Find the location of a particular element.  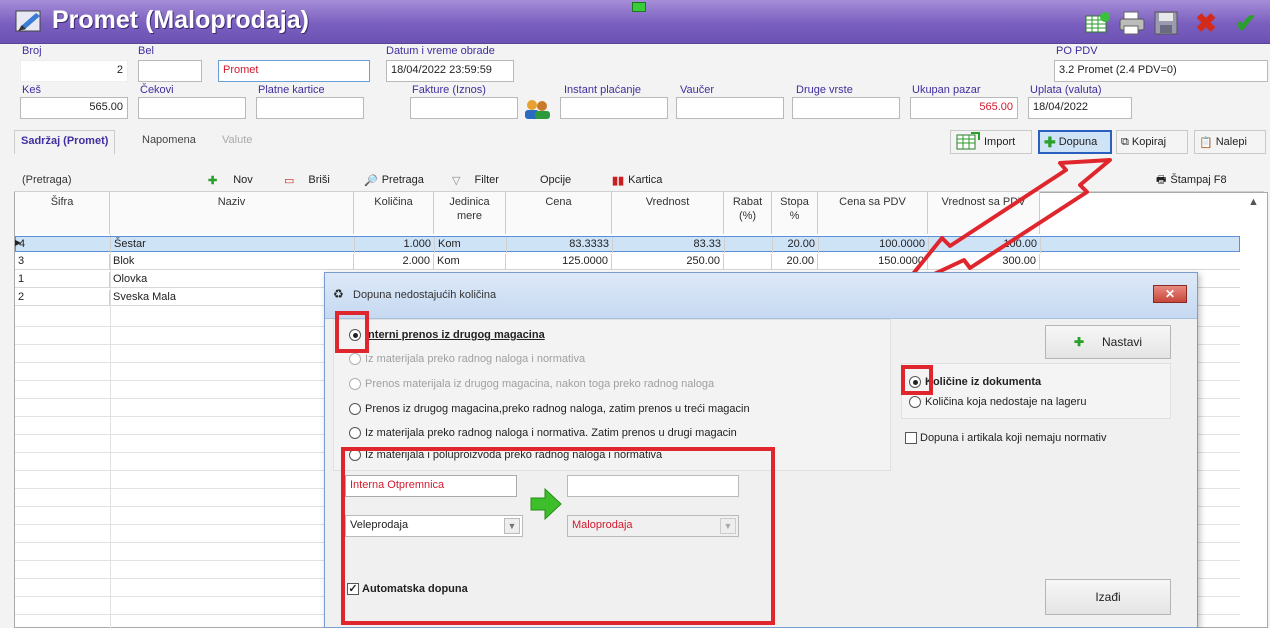

po-pdv-label: PO PDV is located at coordinates (1077, 51).